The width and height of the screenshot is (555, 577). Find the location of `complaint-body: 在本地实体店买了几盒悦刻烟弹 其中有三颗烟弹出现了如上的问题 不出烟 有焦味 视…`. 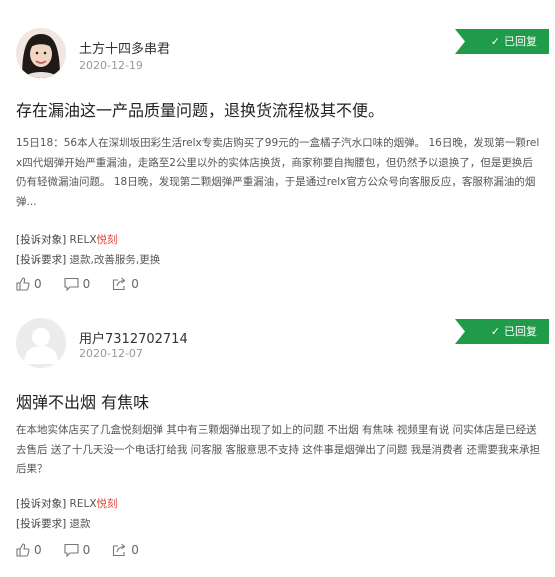

complaint-body: 在本地实体店买了几盒悦刻烟弹 其中有三颗烟弹出现了如上的问题 不出烟 有焦味 视… is located at coordinates (278, 449).